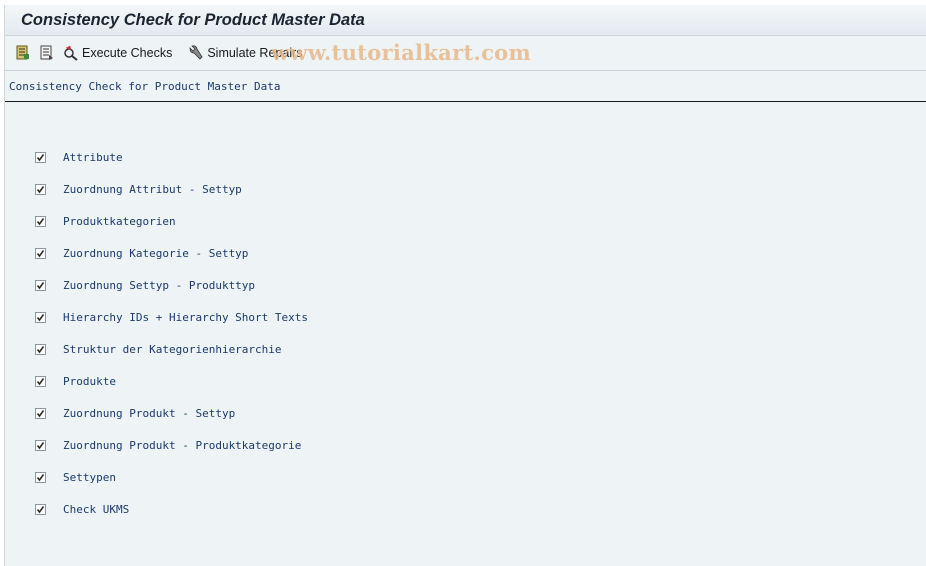  I want to click on save-variant-icon, so click(23, 53).